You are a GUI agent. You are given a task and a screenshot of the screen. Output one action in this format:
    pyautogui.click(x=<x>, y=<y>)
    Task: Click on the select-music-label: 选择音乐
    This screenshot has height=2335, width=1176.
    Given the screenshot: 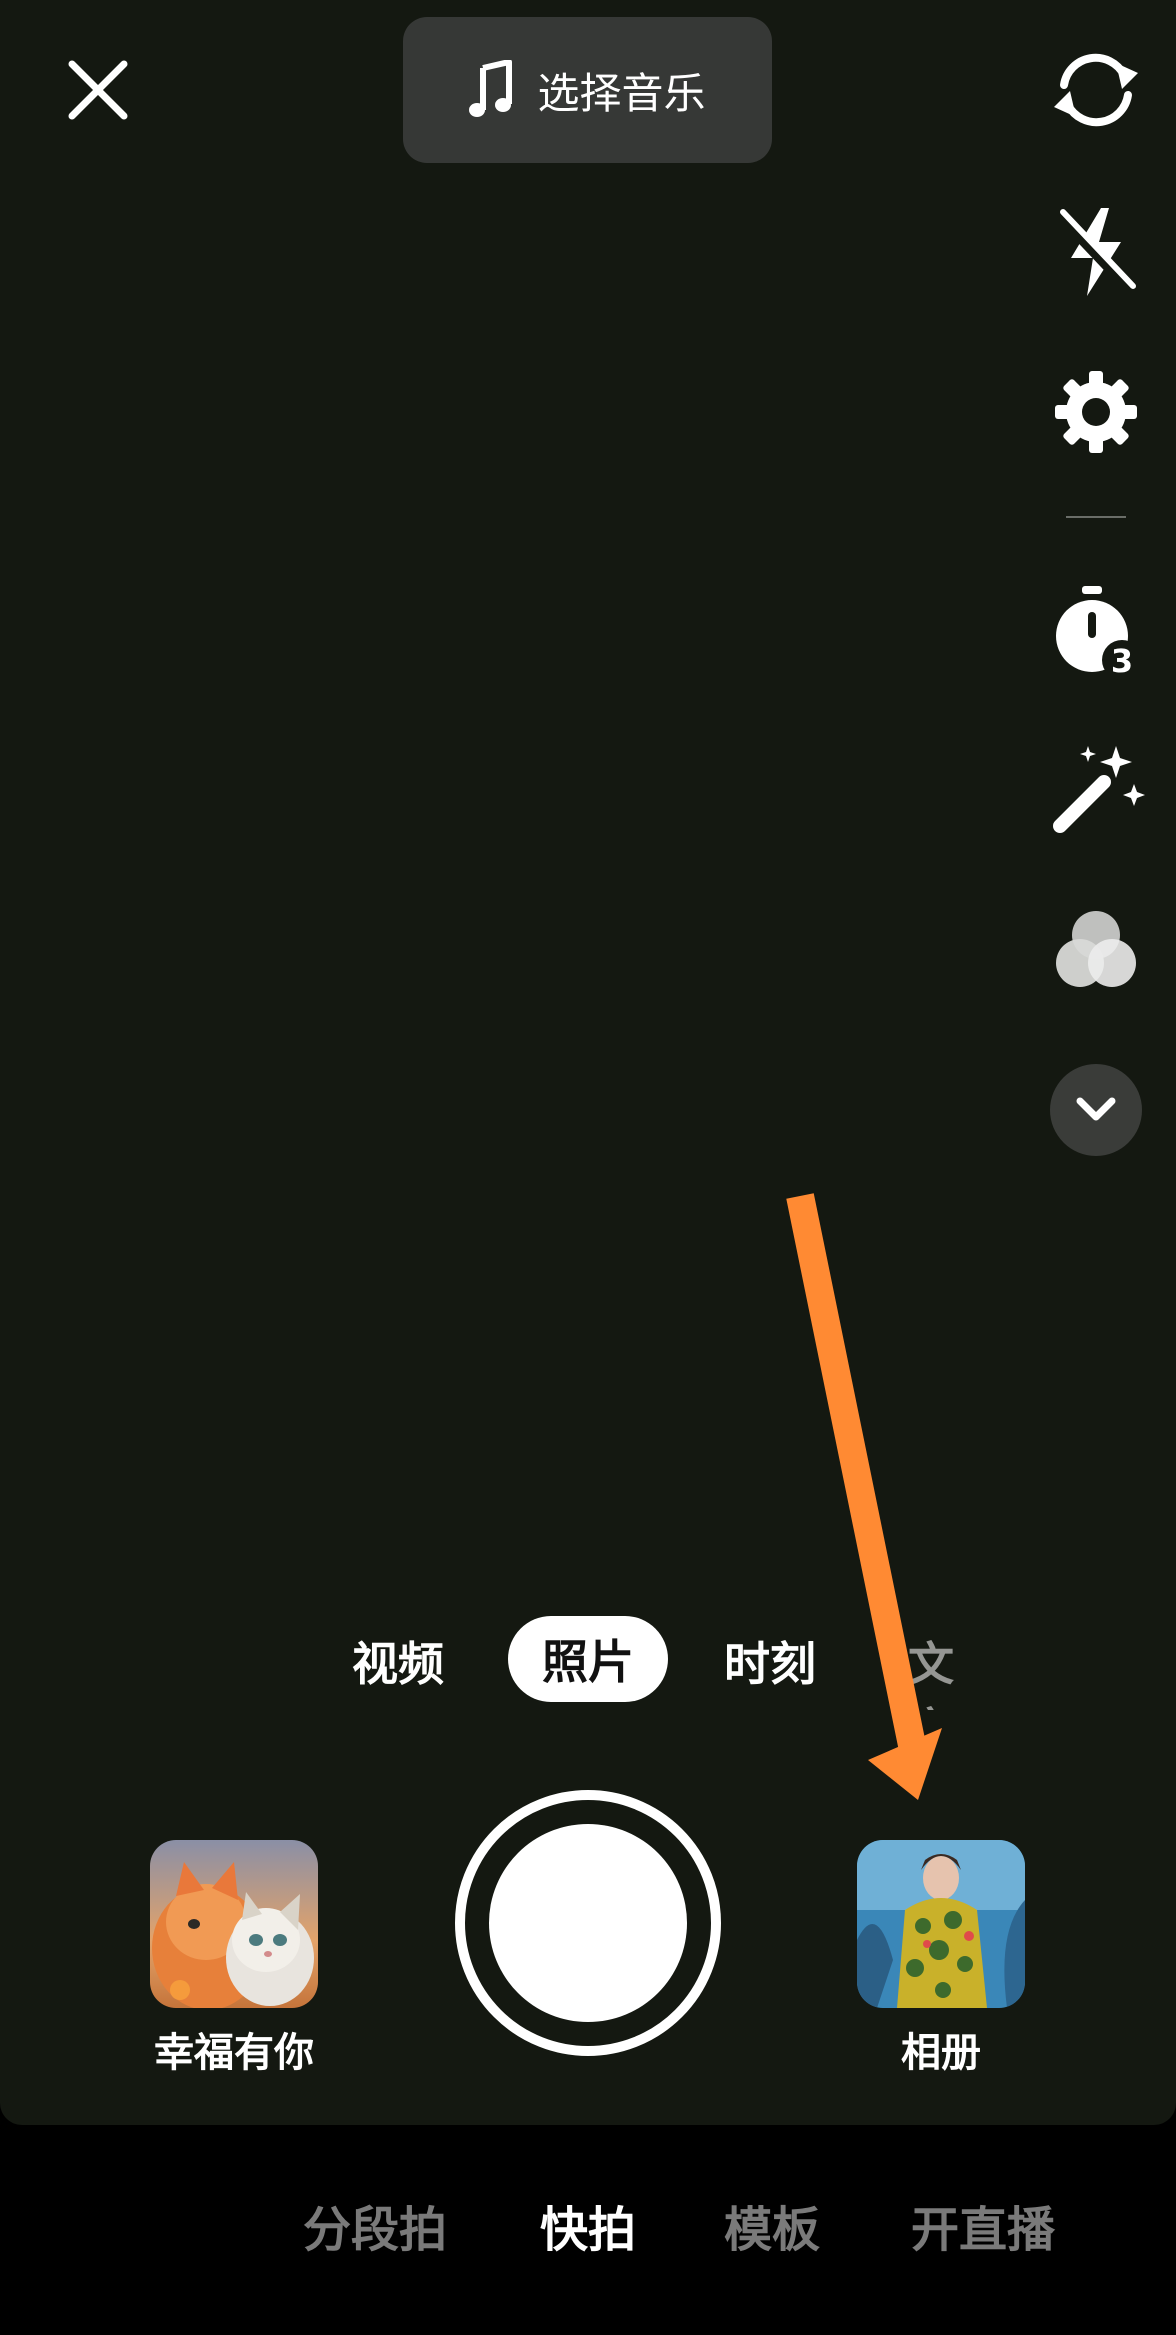 What is the action you would take?
    pyautogui.click(x=621, y=93)
    